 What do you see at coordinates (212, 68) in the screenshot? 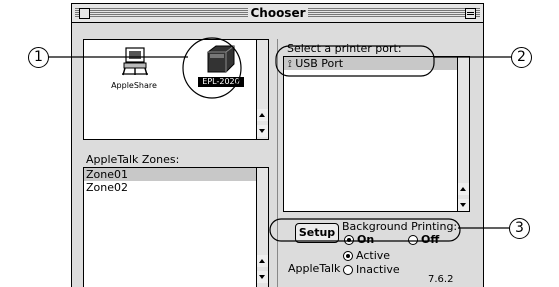
I see `callout-1-highlight` at bounding box center [212, 68].